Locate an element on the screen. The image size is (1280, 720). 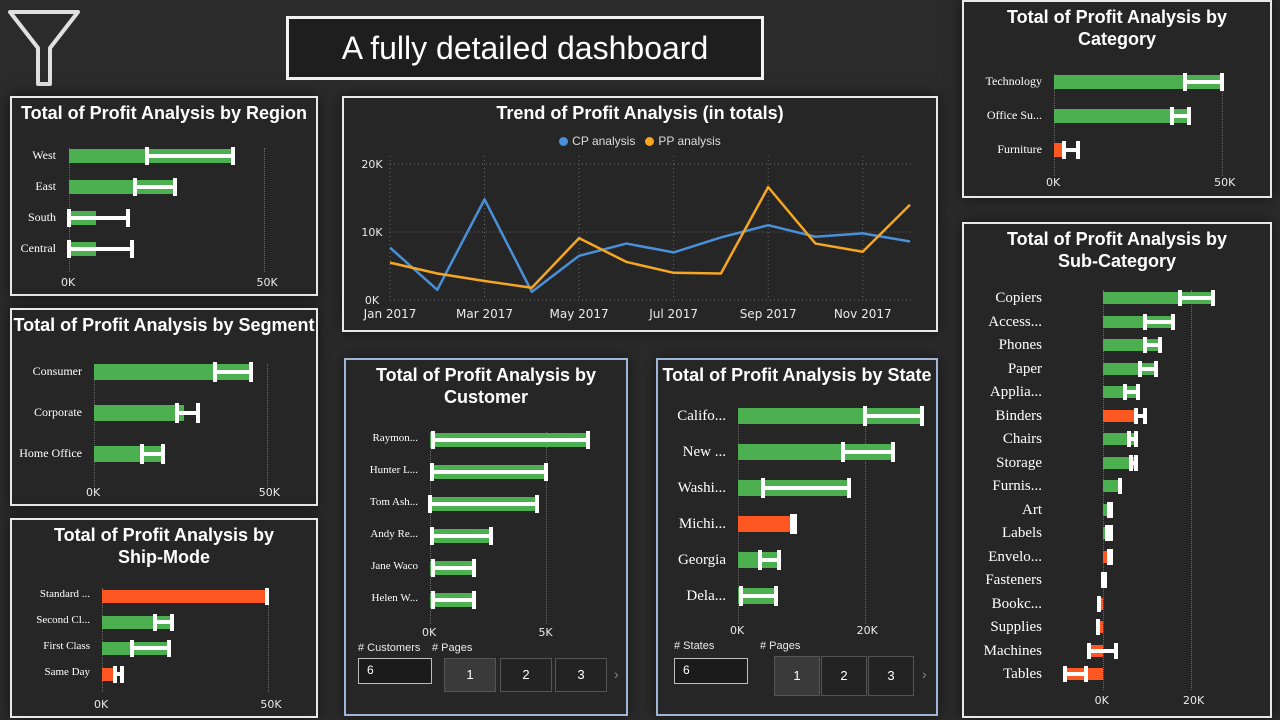
x-tick-label: Jul 2017 is located at coordinates (673, 314).